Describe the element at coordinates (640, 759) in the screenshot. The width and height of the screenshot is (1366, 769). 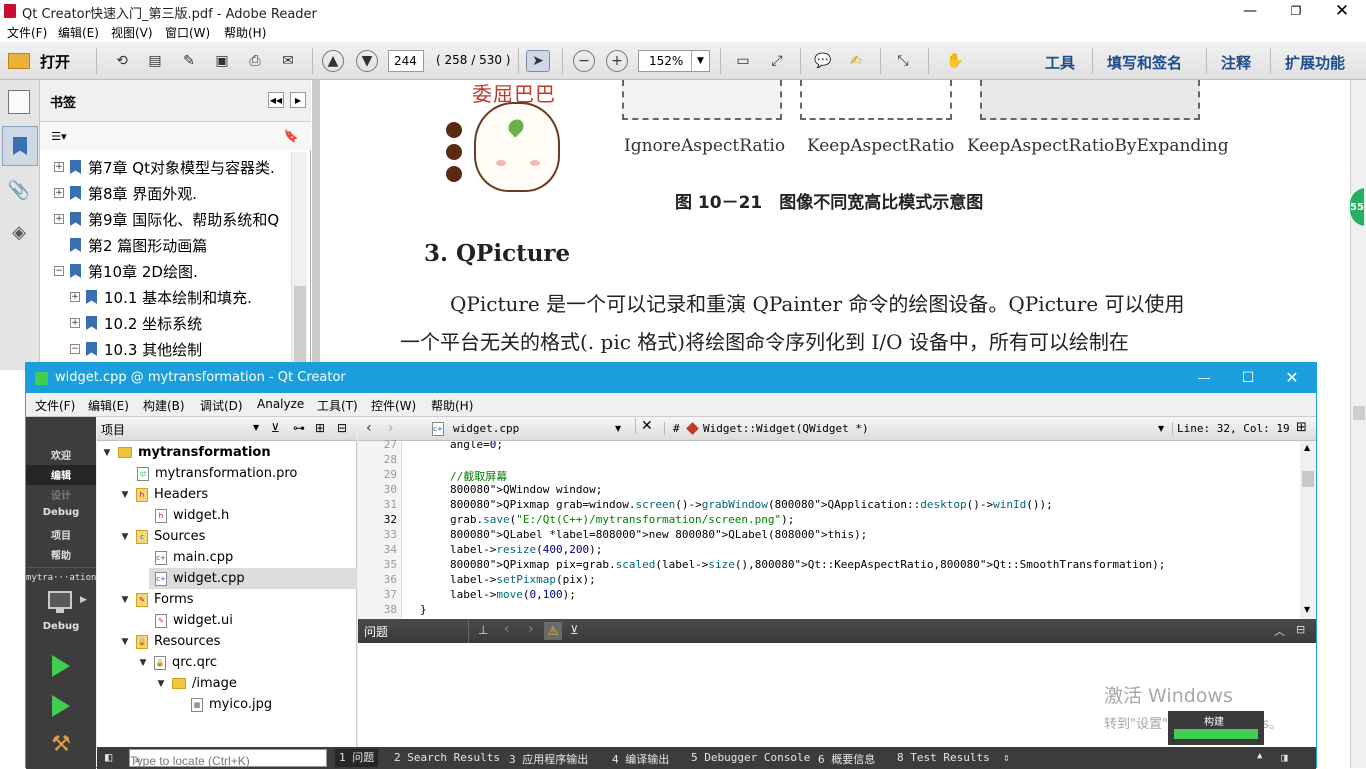
I see `tab-compile-output: 4 编译输出` at that location.